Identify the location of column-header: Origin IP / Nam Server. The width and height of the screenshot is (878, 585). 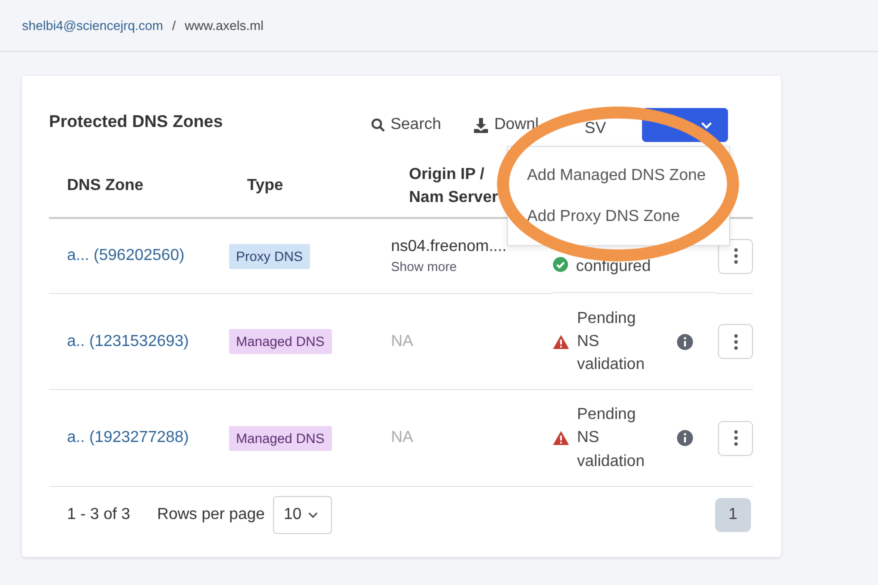
(454, 186).